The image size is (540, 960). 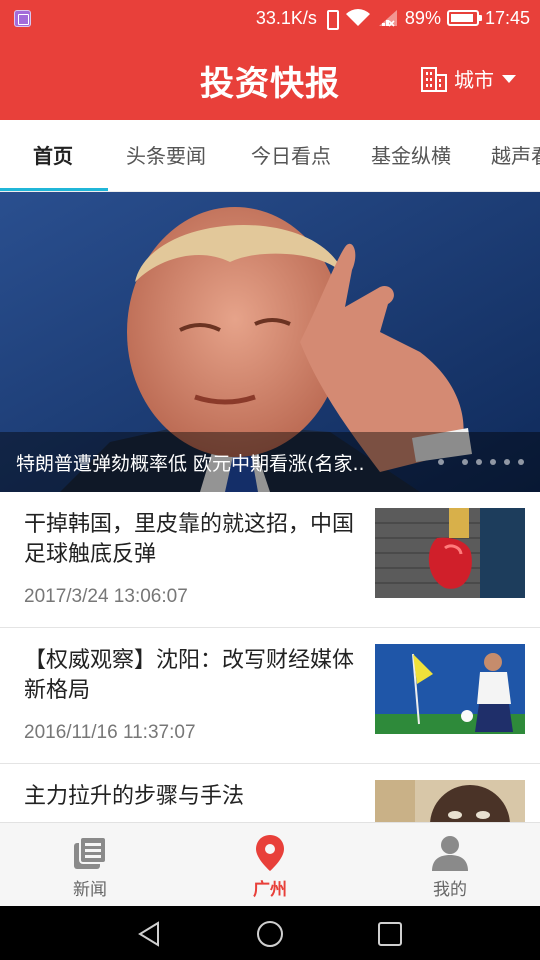 I want to click on vibrate-icon, so click(x=331, y=19).